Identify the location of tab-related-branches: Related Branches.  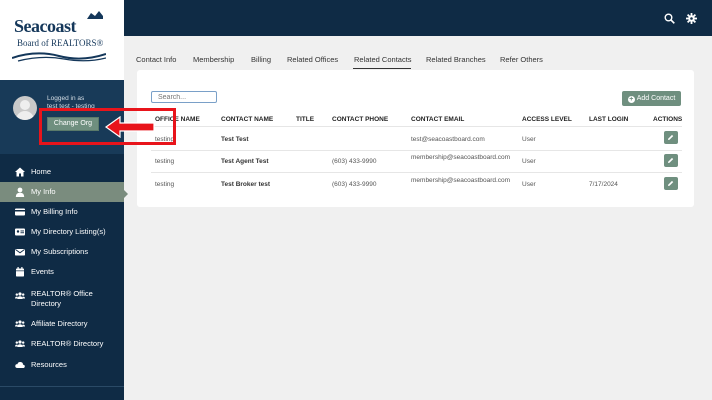
(456, 59).